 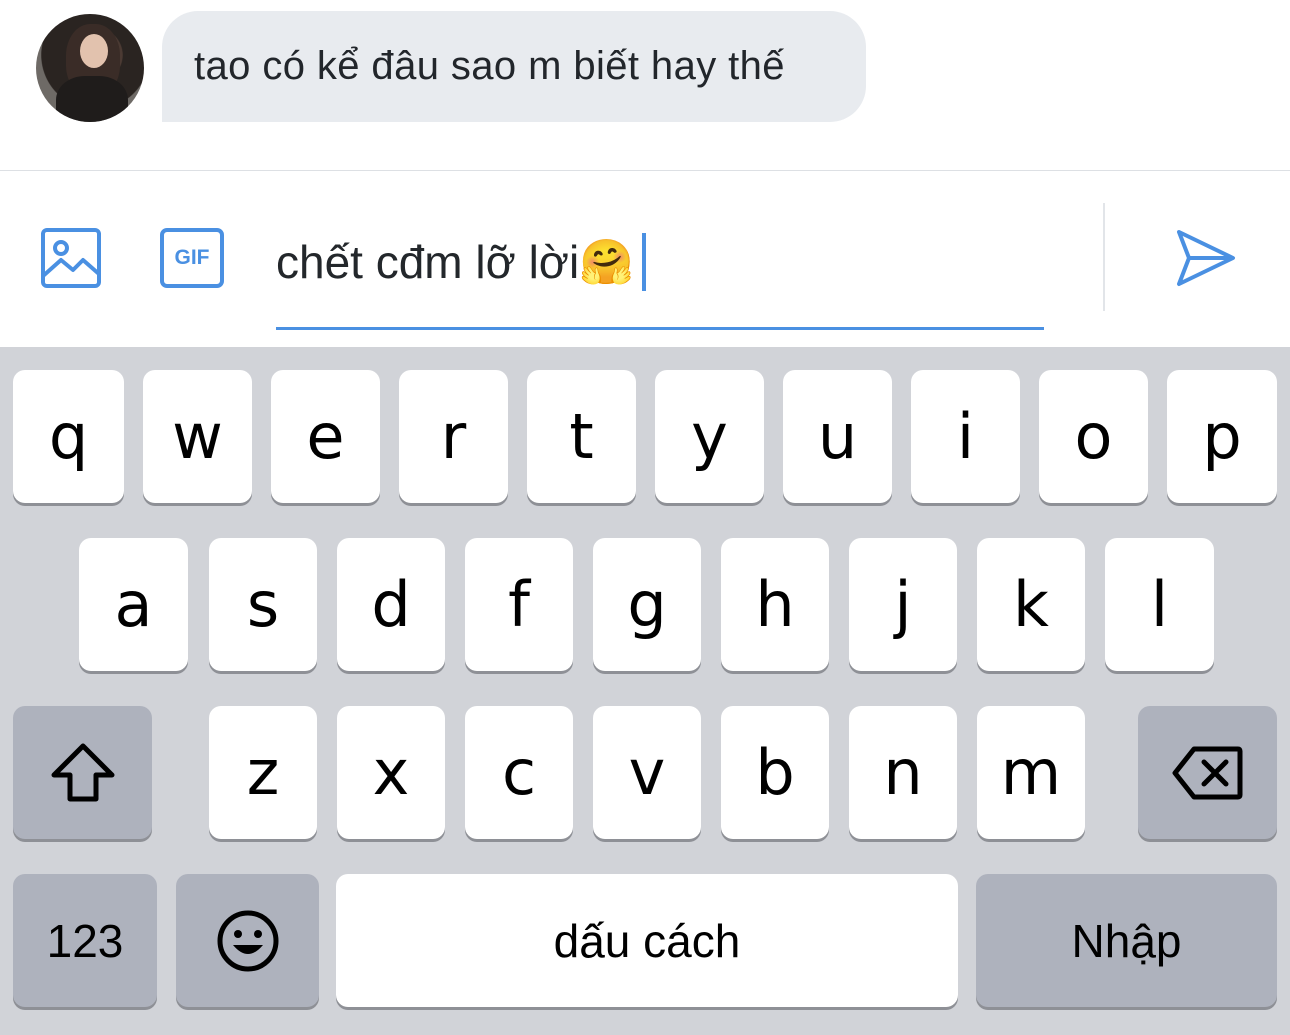 I want to click on avatar-body, so click(x=92, y=99).